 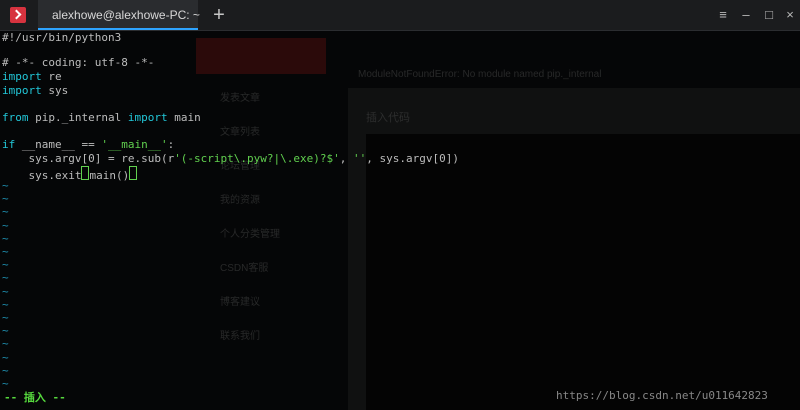 What do you see at coordinates (400, 15) in the screenshot?
I see `title-bar: alexhowe@alexhowe-PC: ~ + ≡ – □ ×` at bounding box center [400, 15].